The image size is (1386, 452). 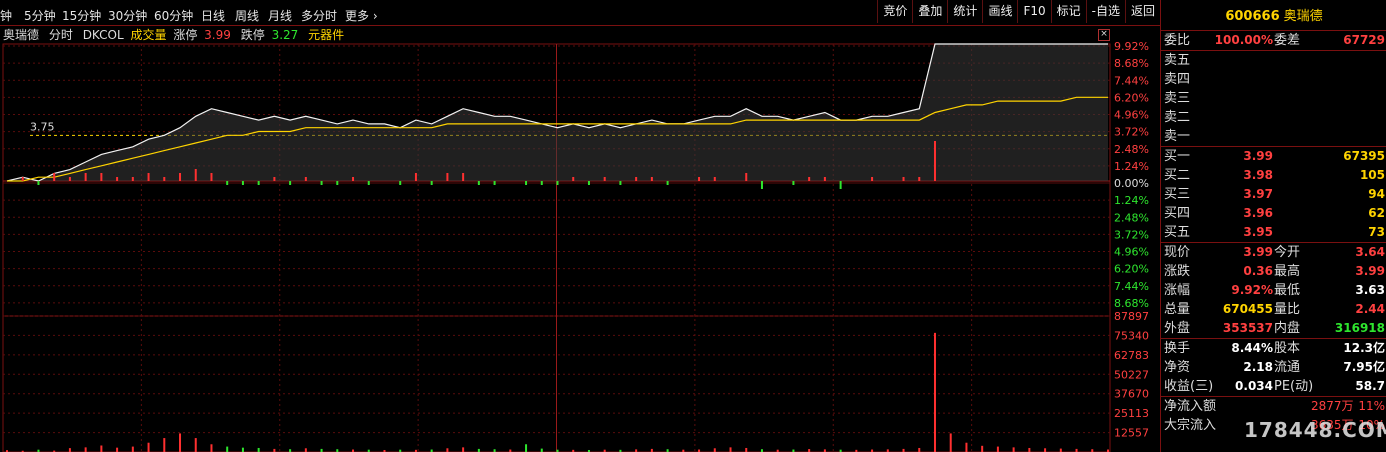 I want to click on order-ratio-label: 委比, so click(x=1177, y=40).